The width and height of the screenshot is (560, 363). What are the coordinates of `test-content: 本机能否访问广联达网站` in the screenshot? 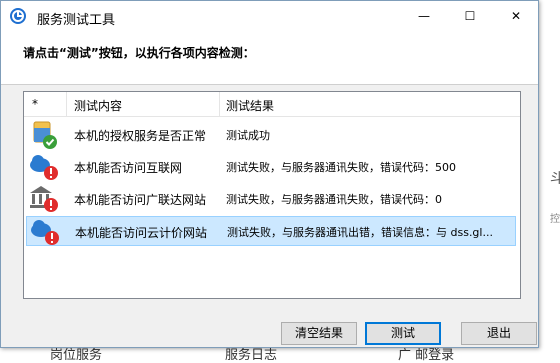 It's located at (140, 200).